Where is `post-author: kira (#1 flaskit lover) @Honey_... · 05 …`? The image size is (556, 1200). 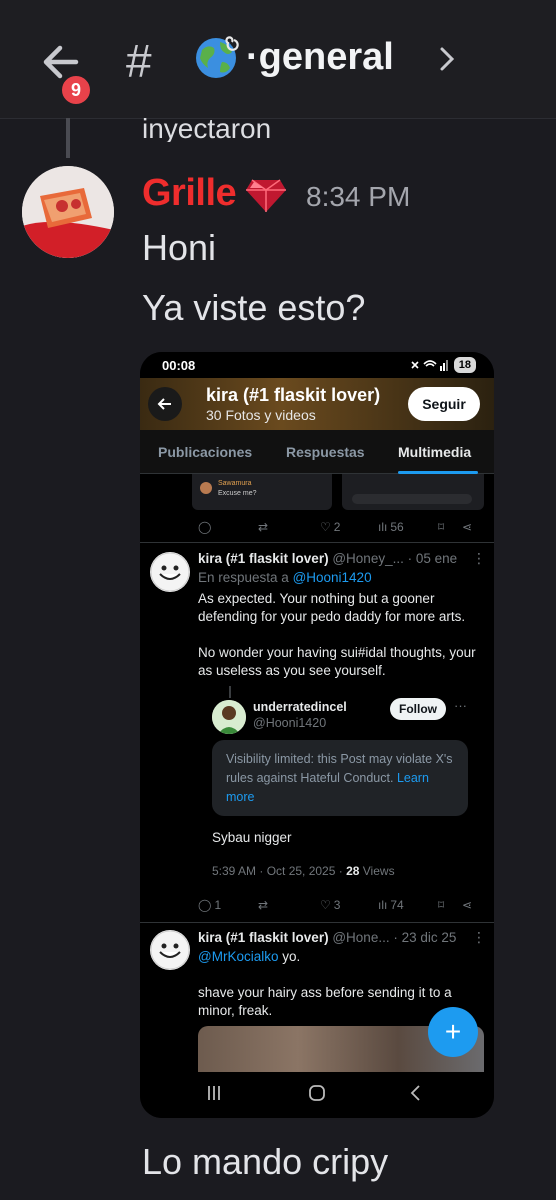 post-author: kira (#1 flaskit lover) @Honey_... · 05 … is located at coordinates (327, 558).